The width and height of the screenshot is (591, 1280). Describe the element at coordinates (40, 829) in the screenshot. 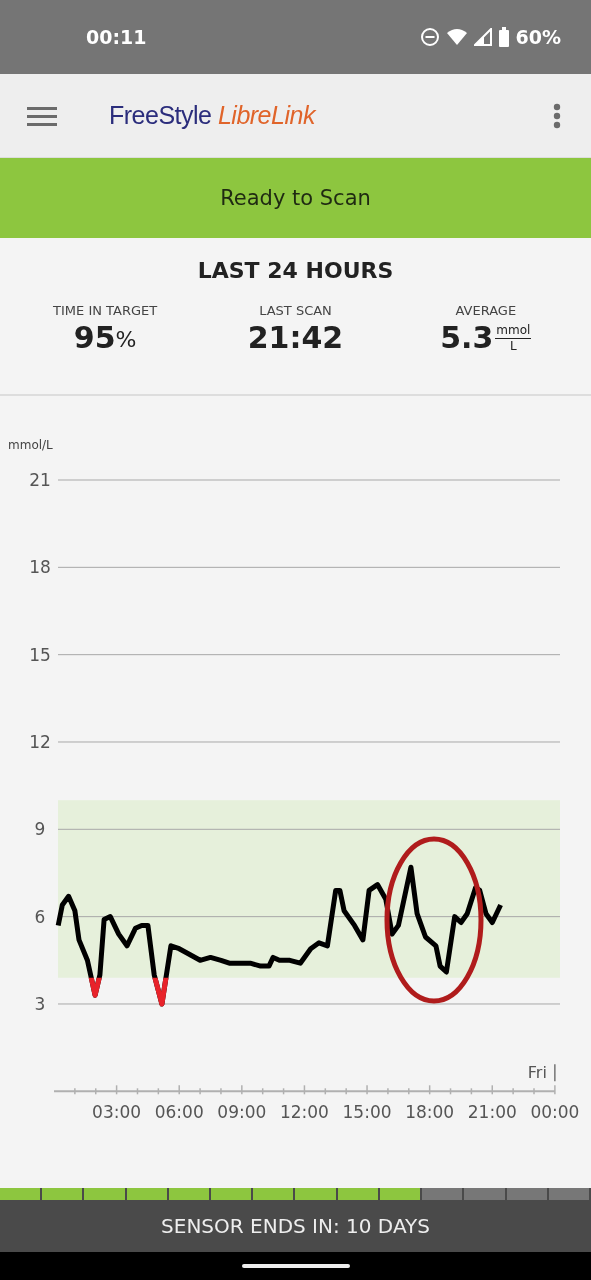

I see `y-tick-label: 9` at that location.